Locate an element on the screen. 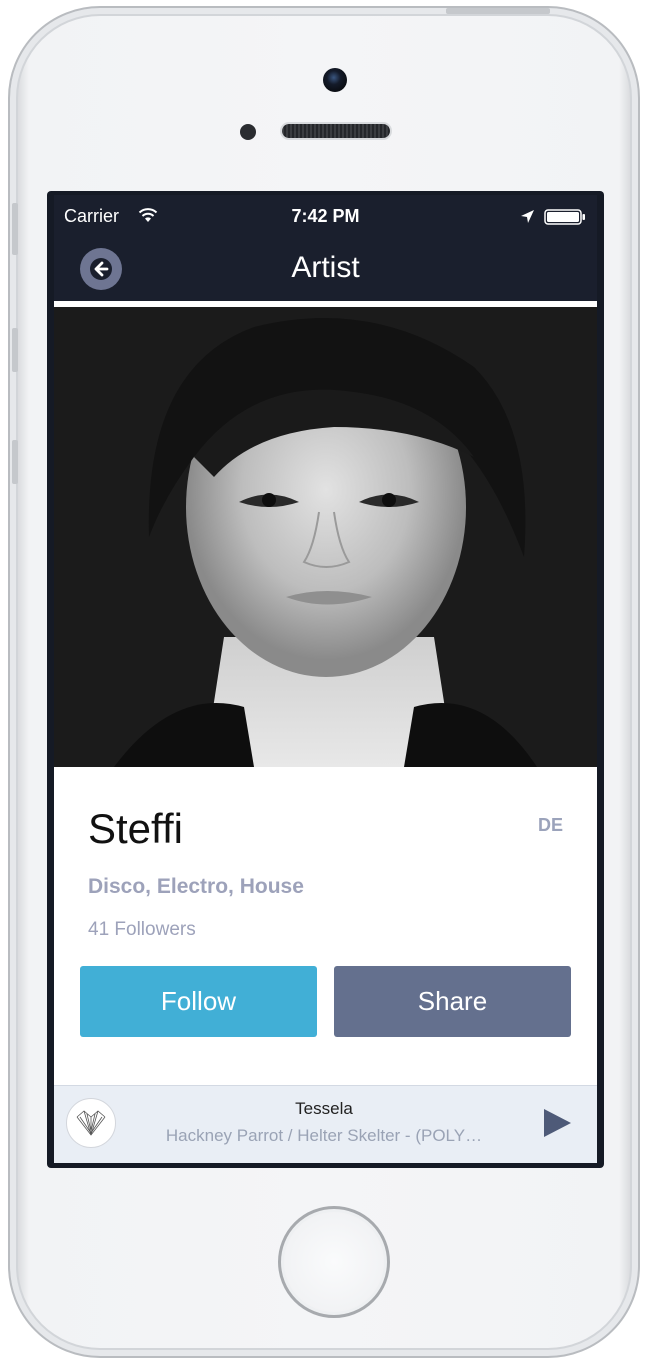 The width and height of the screenshot is (645, 1364). home-button is located at coordinates (334, 1262).